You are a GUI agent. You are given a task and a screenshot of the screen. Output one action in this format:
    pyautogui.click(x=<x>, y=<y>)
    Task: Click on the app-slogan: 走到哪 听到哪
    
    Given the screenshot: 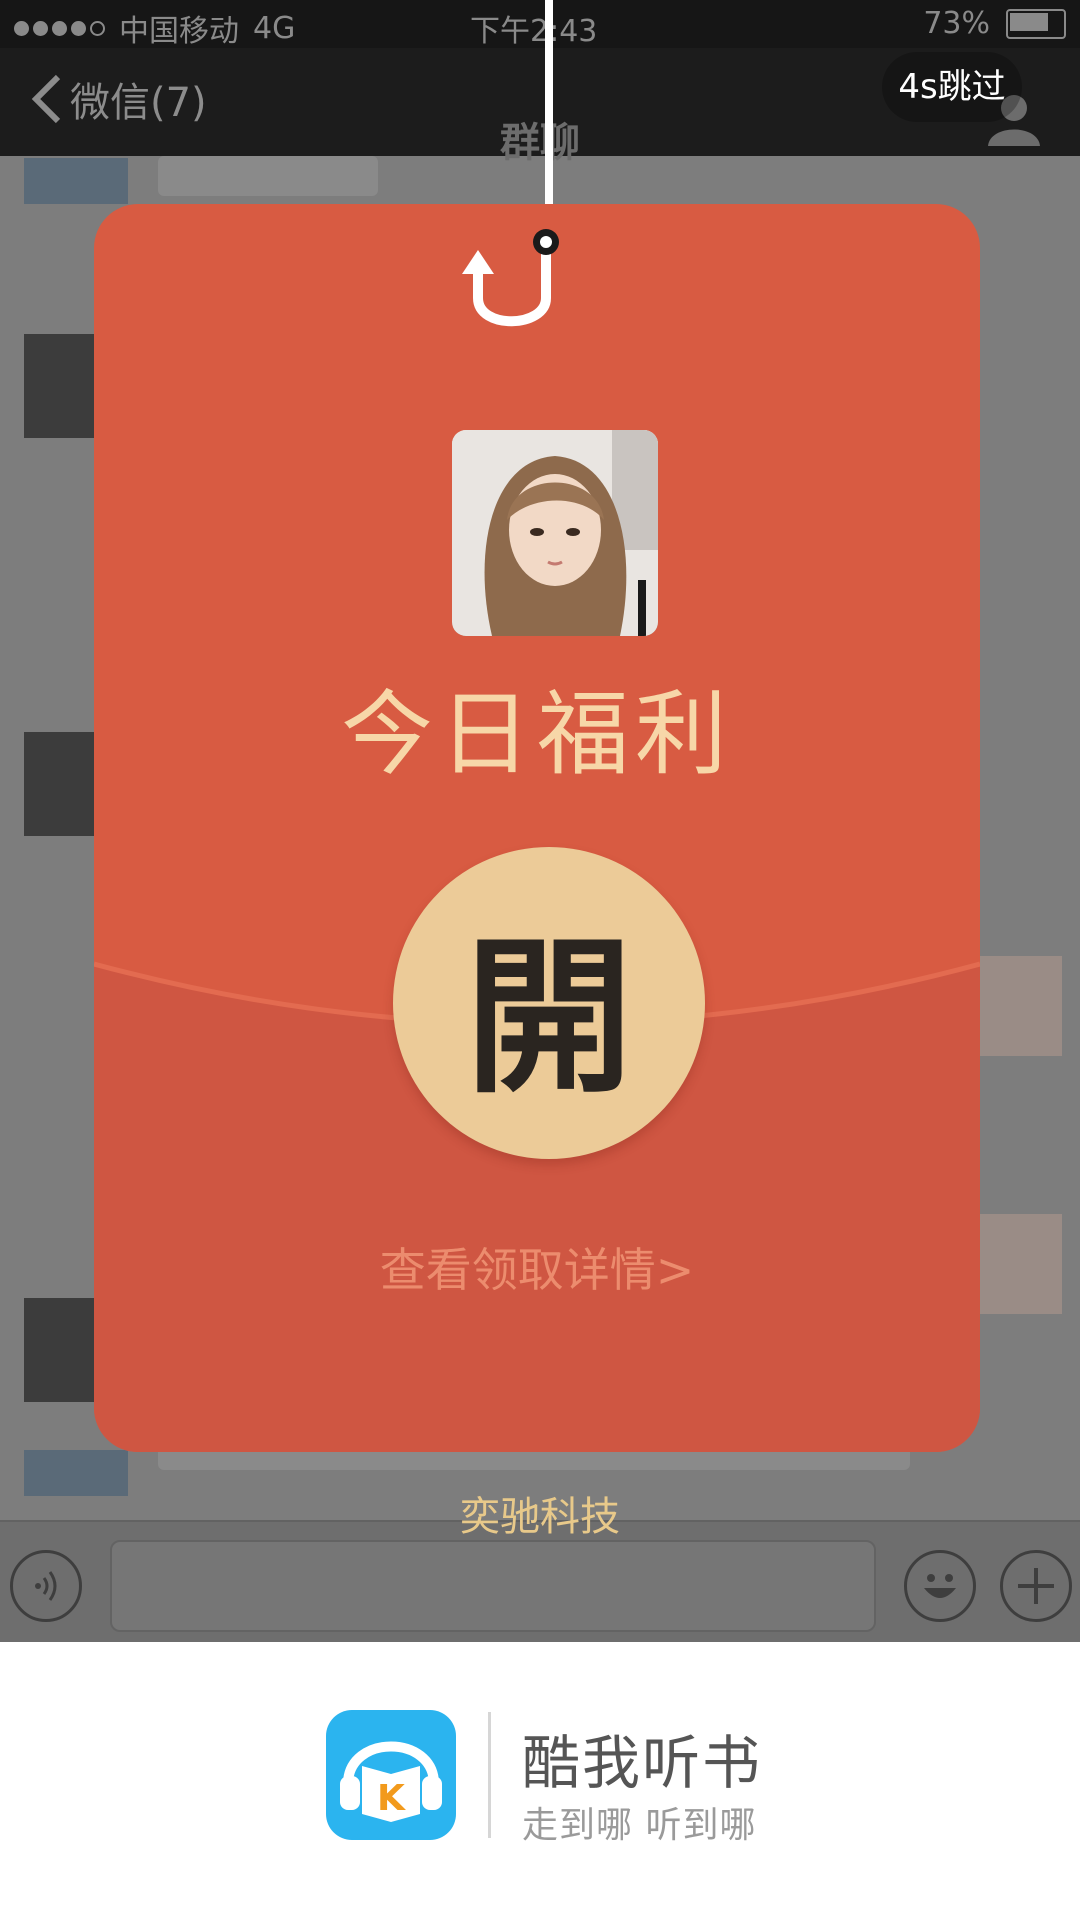 What is the action you would take?
    pyautogui.click(x=639, y=1825)
    